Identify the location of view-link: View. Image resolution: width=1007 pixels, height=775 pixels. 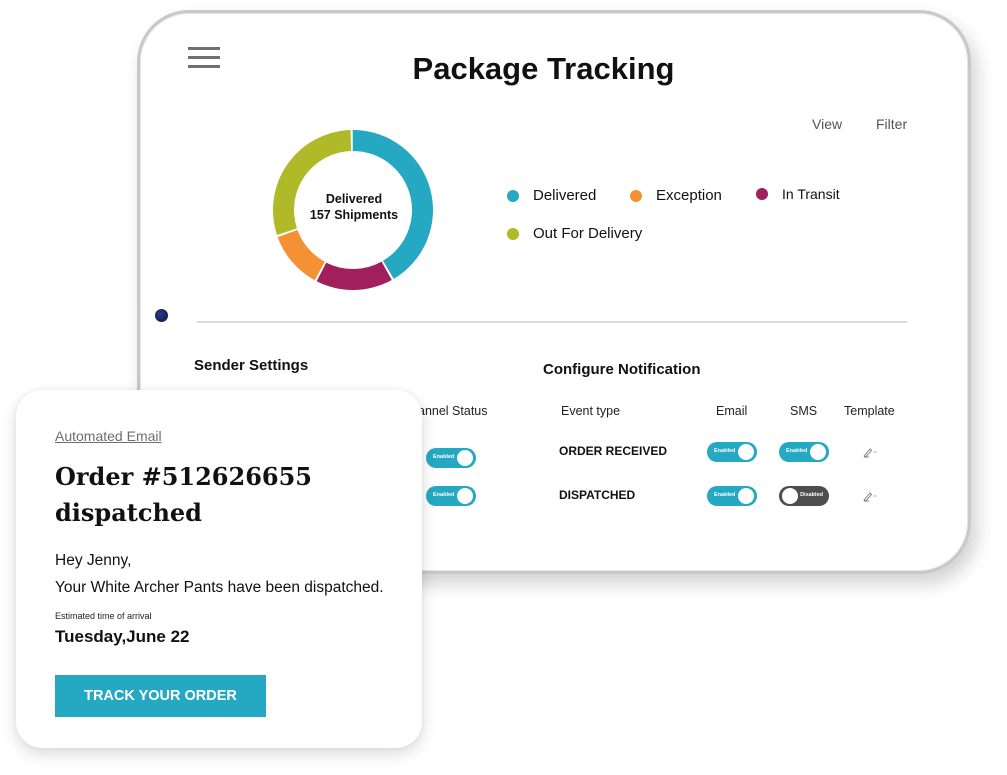
(827, 124).